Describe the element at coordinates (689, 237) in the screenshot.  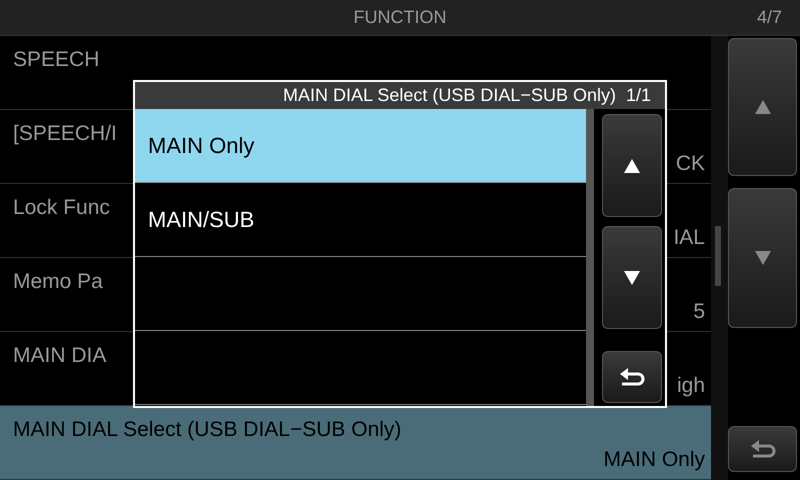
I see `menu-item-value: IAL` at that location.